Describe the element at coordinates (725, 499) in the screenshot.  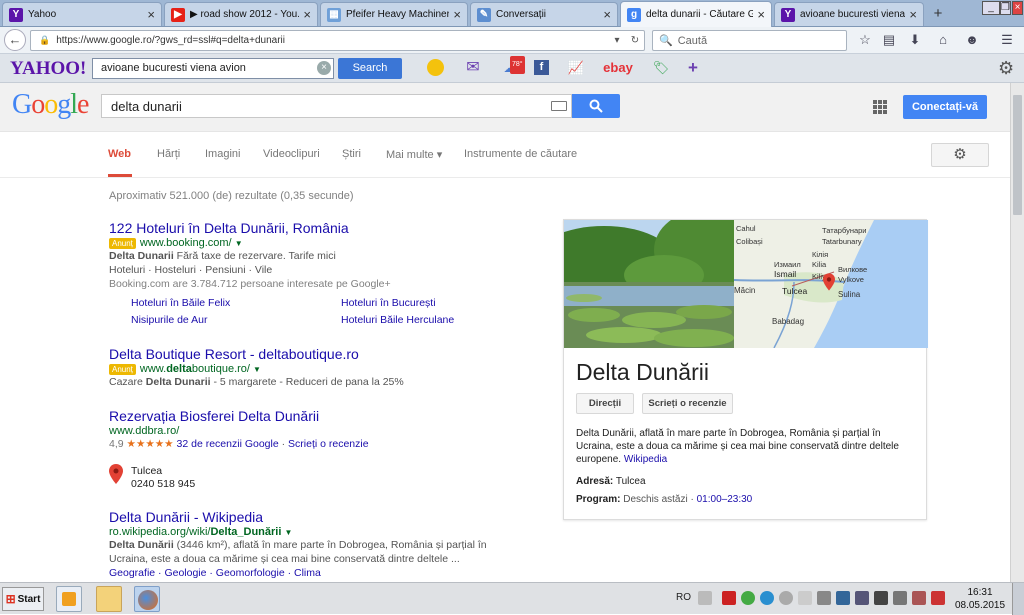
I see `hours-value: 01:00–23:30` at that location.